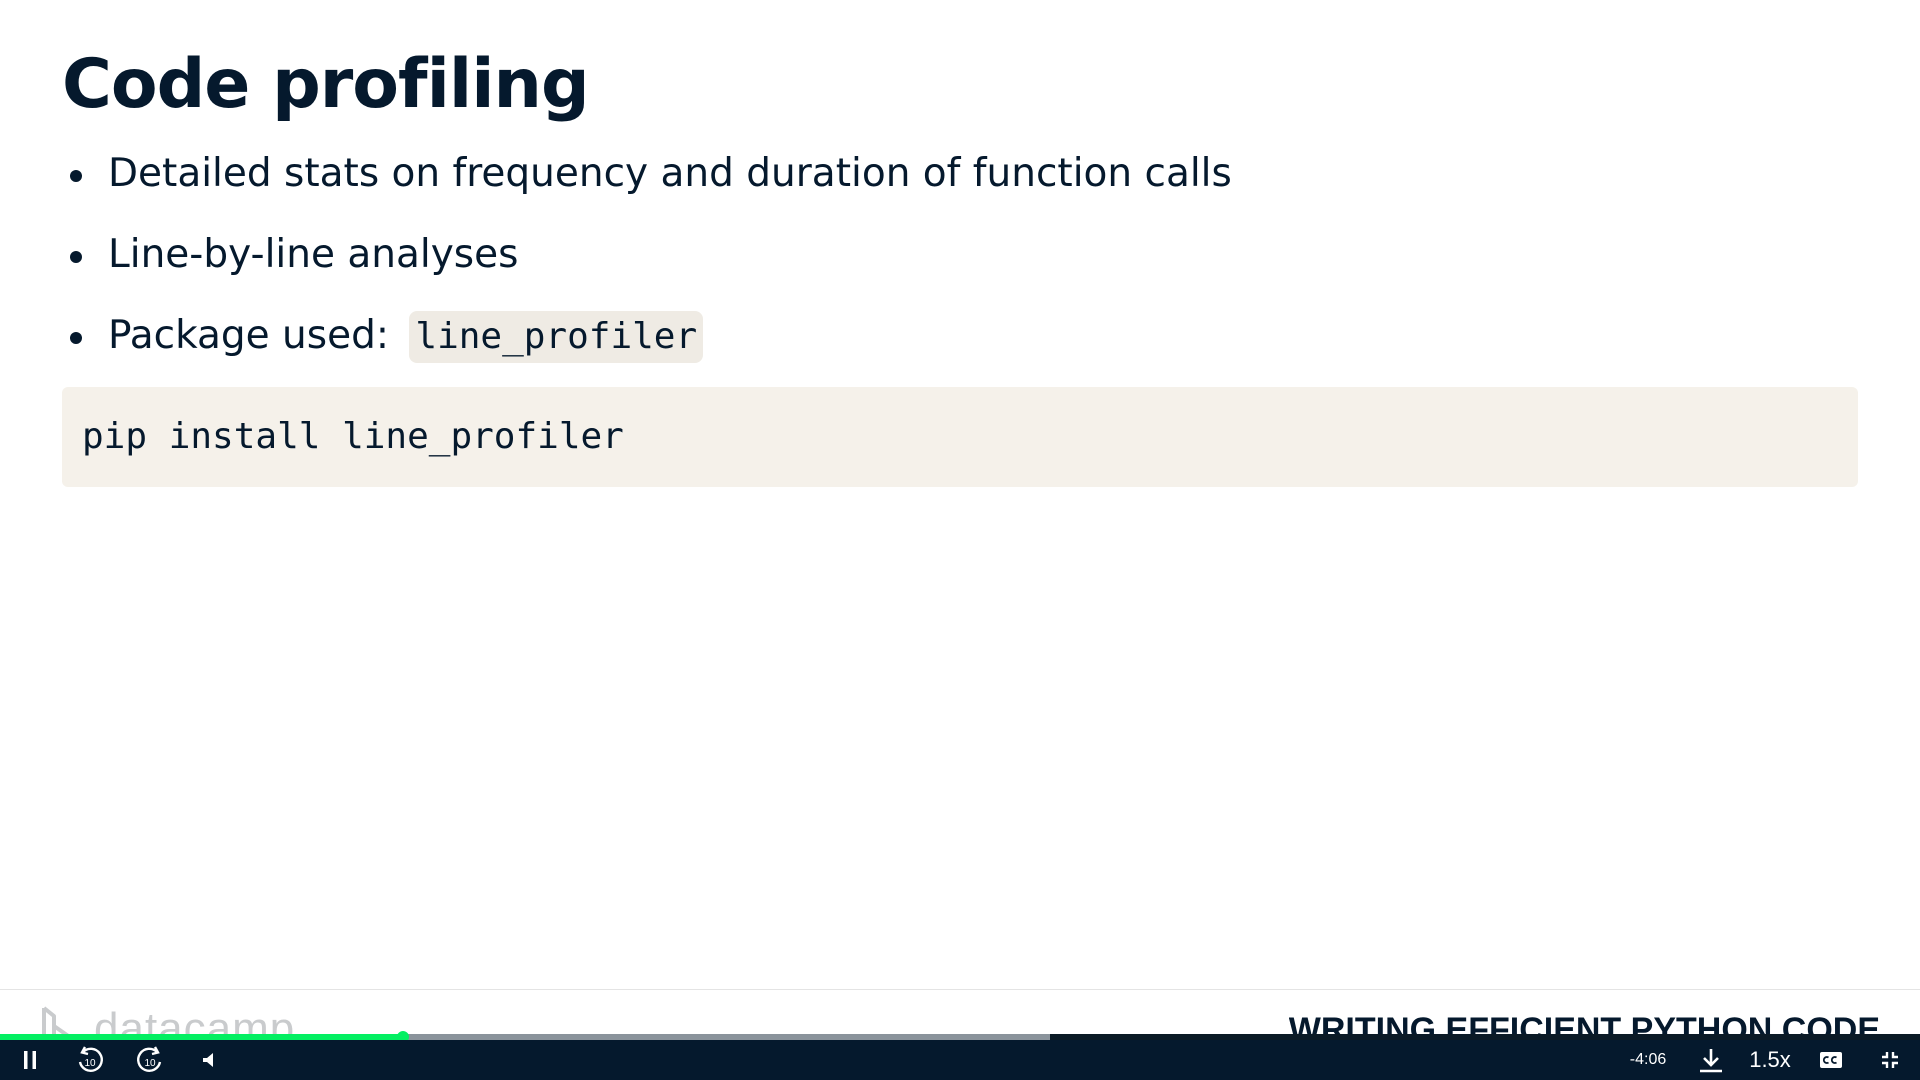 This screenshot has height=1080, width=1920. I want to click on inline-code-package: line_profiler, so click(556, 337).